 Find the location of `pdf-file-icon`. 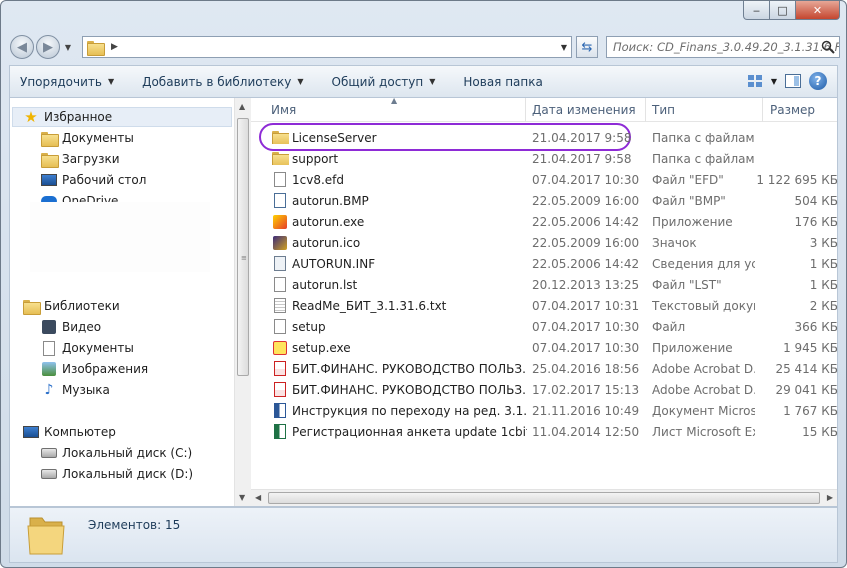

pdf-file-icon is located at coordinates (280, 368).